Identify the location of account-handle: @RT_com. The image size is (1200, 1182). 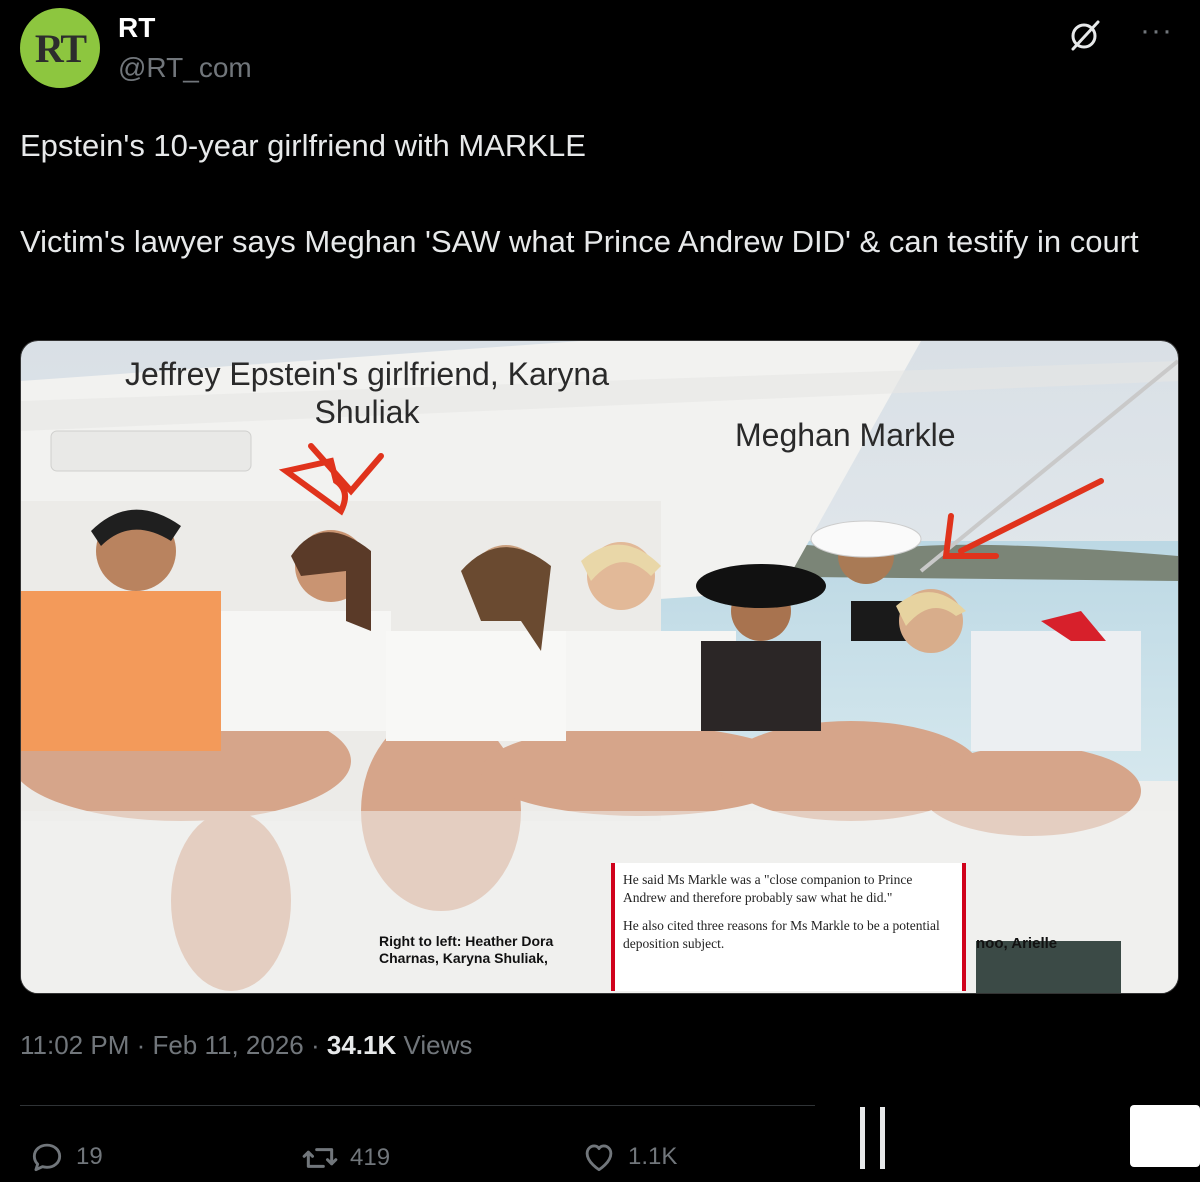
(185, 68).